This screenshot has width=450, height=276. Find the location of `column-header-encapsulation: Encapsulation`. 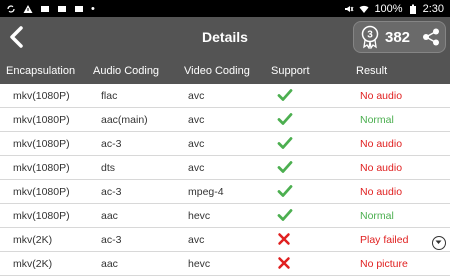

column-header-encapsulation: Encapsulation is located at coordinates (41, 71).